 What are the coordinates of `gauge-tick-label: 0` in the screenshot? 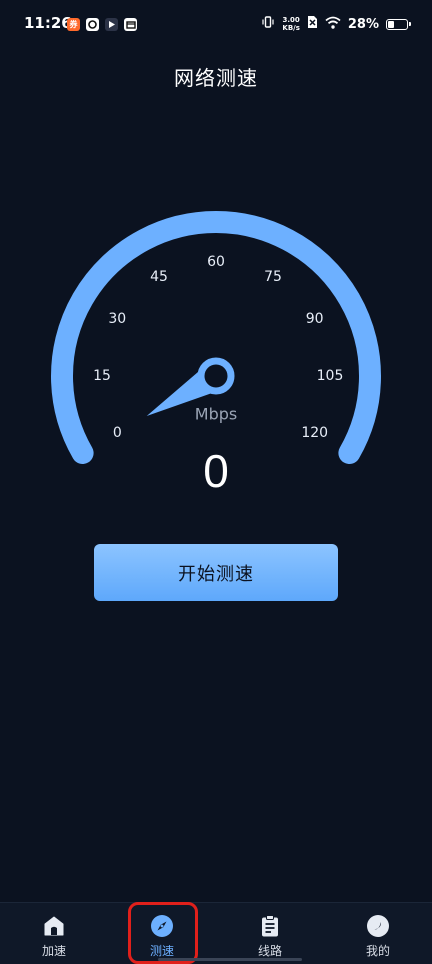 It's located at (117, 433).